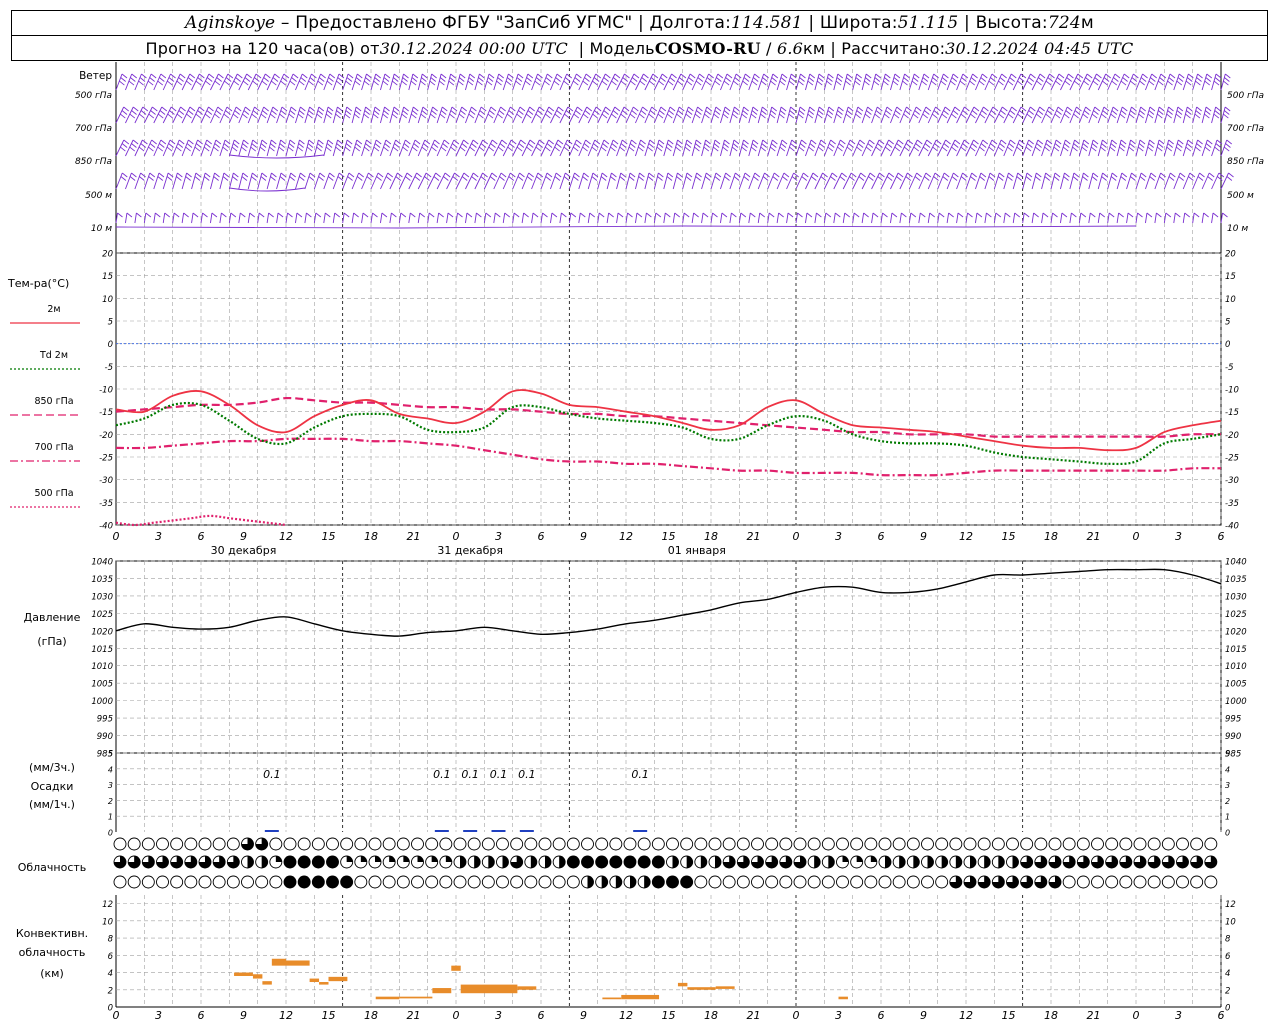 The image size is (1280, 1024). Describe the element at coordinates (106, 459) in the screenshot. I see `temp-tick-label: -25` at that location.